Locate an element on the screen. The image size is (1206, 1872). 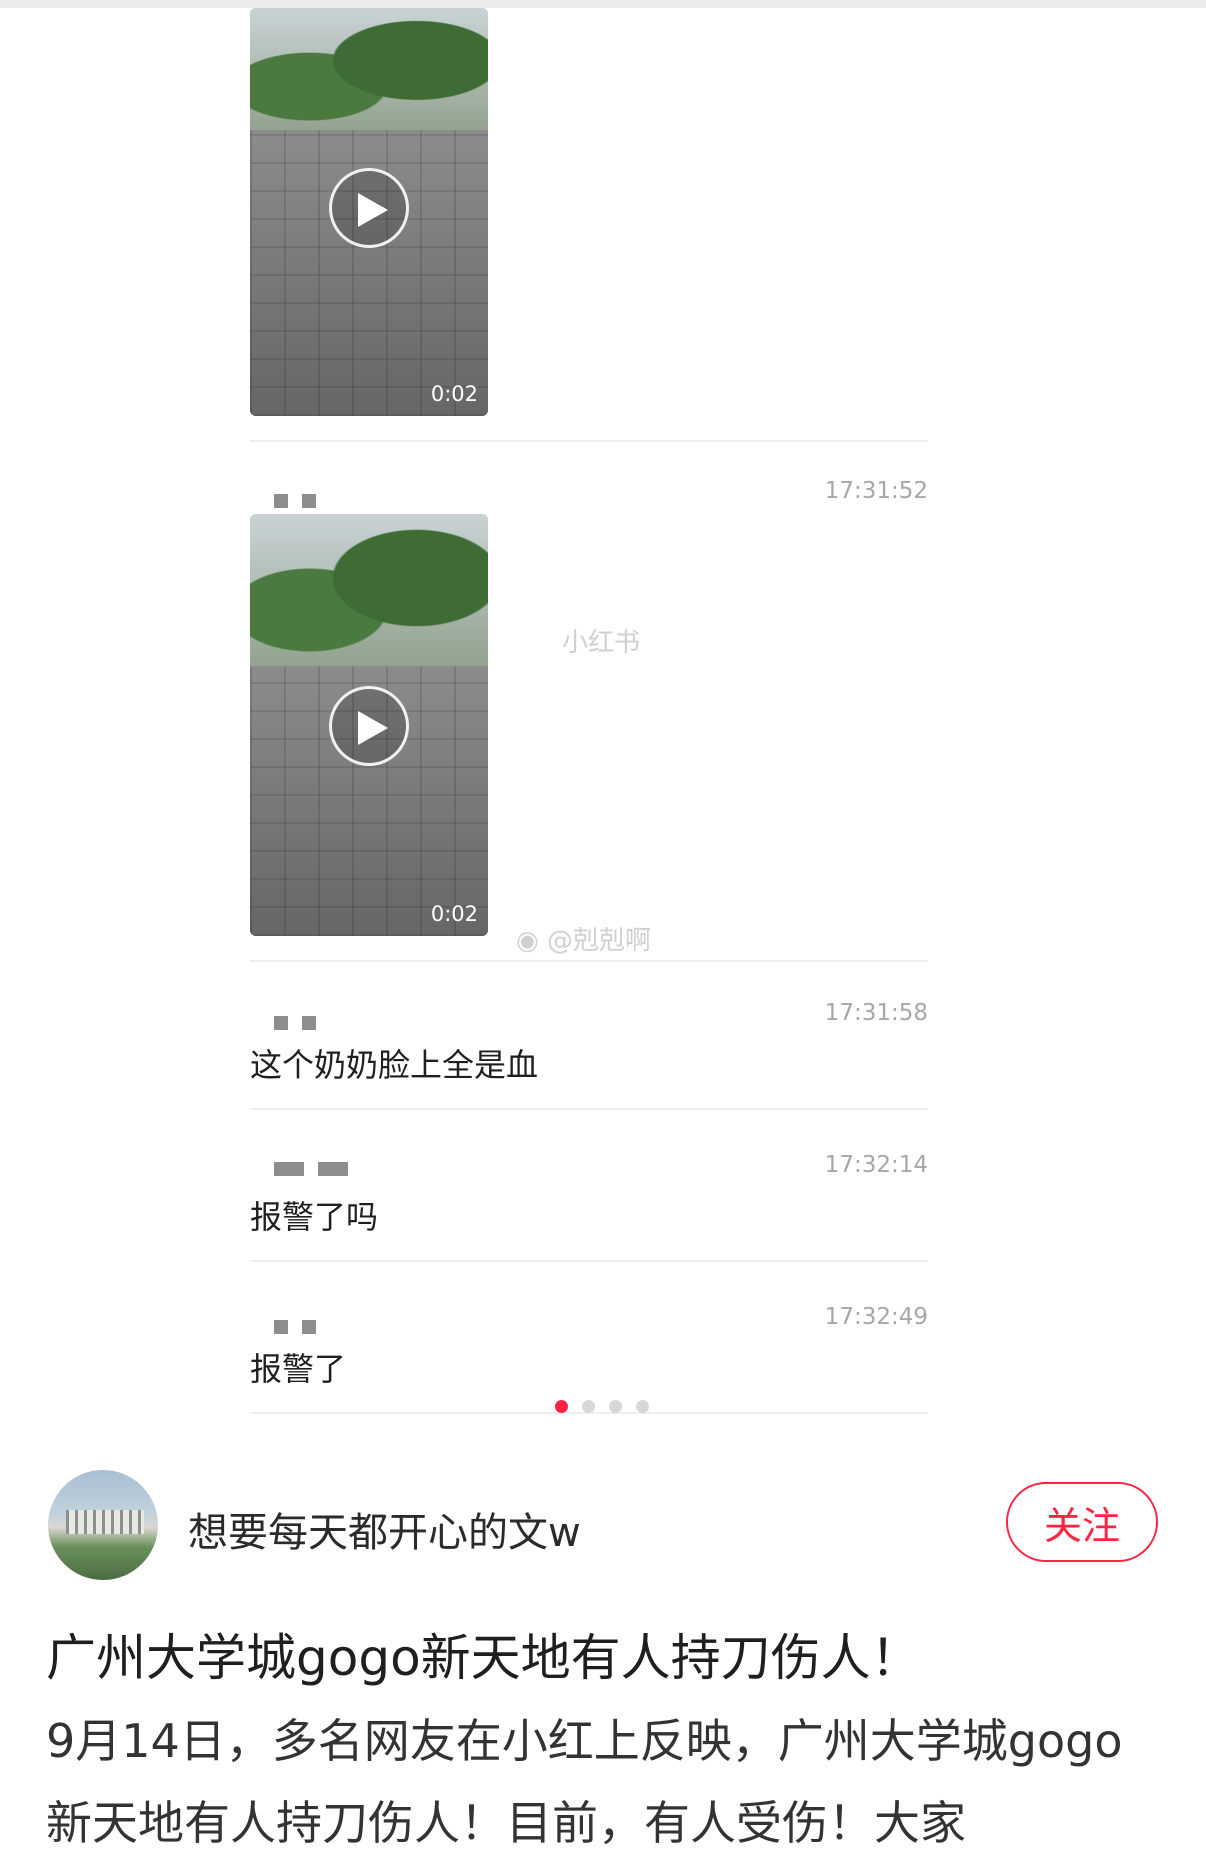
avatar is located at coordinates (103, 1525).